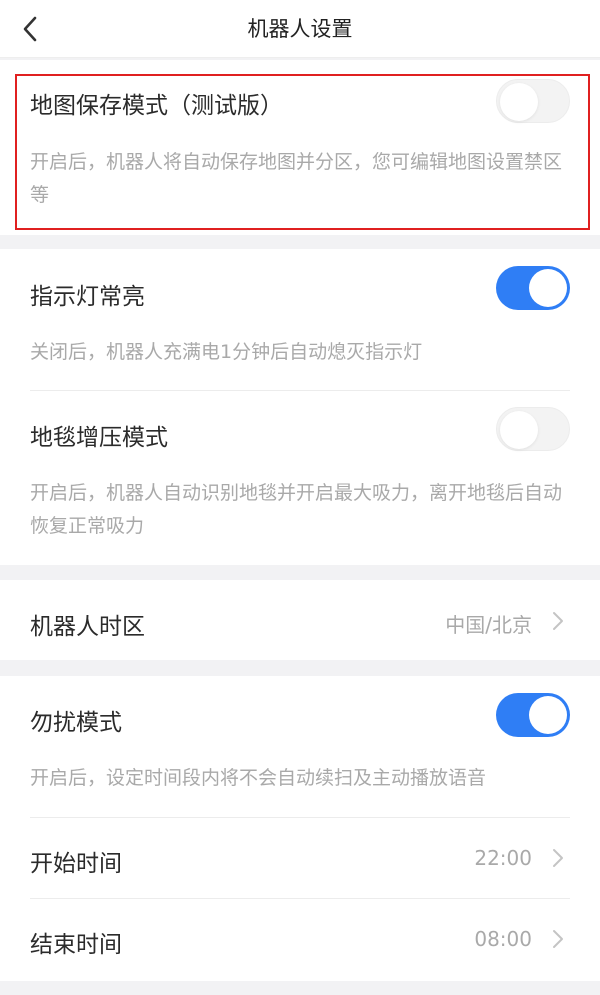 The width and height of the screenshot is (600, 995). Describe the element at coordinates (87, 297) in the screenshot. I see `indicator-light-title: 指示灯常亮` at that location.